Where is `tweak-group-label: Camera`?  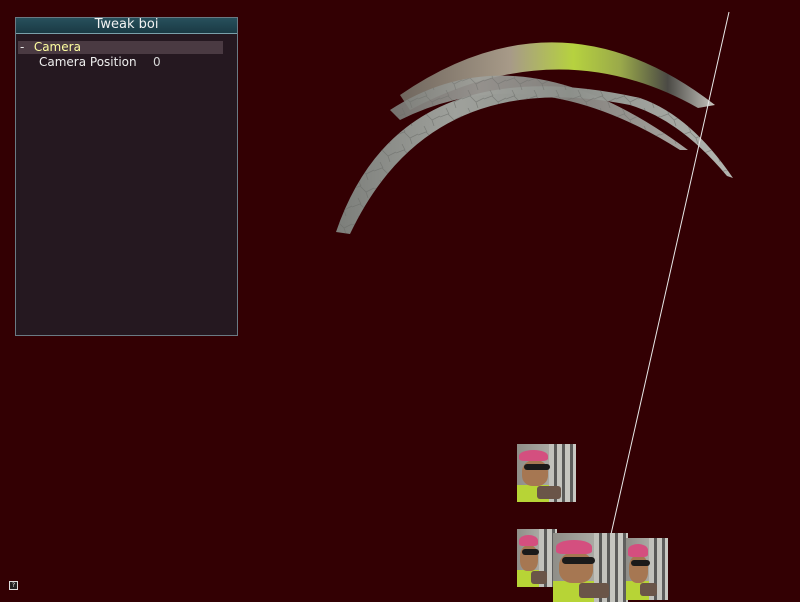 tweak-group-label: Camera is located at coordinates (57, 47).